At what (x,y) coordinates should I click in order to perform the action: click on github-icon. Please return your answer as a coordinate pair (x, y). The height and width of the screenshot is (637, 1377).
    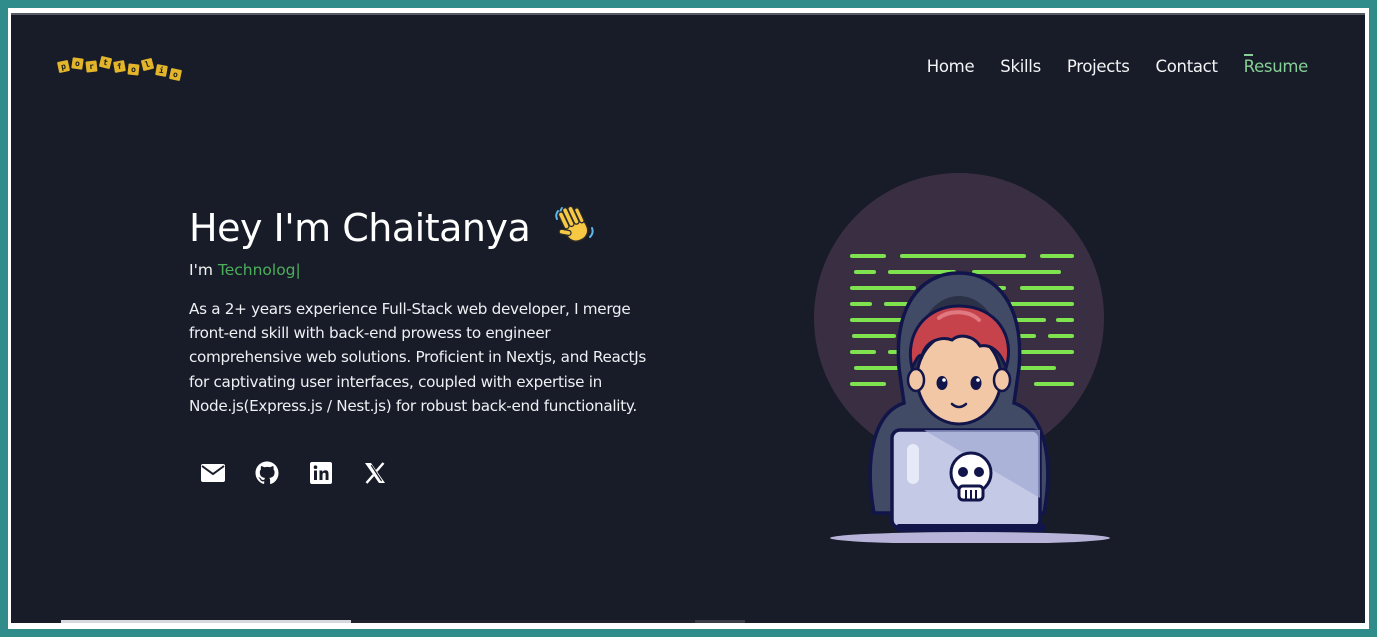
    Looking at the image, I should click on (267, 473).